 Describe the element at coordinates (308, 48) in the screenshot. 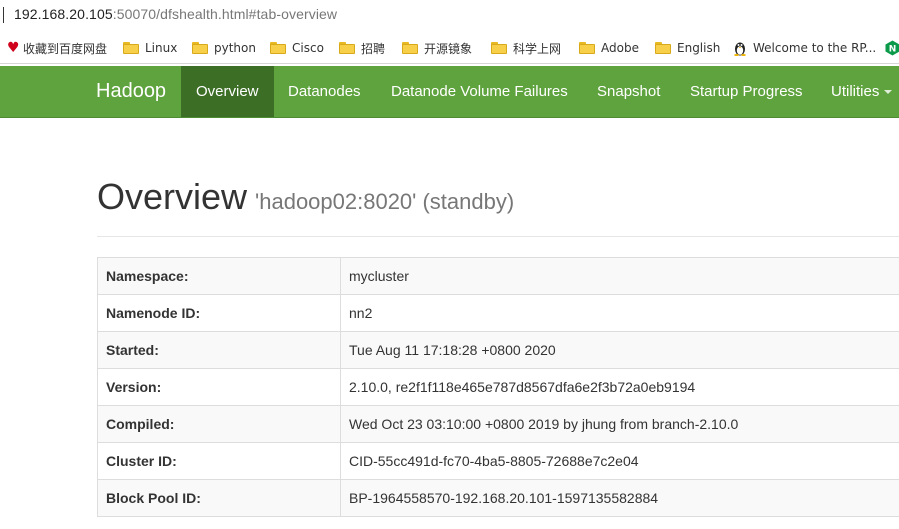

I see `bookmark-label: Cisco` at that location.